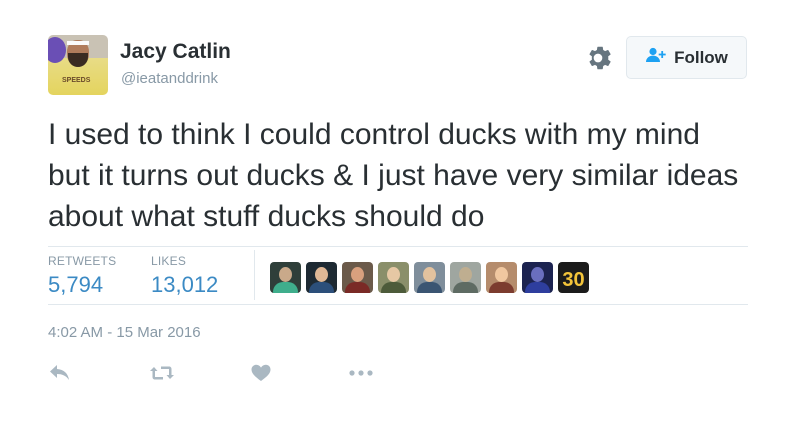 The height and width of the screenshot is (422, 796). I want to click on retweets-count: 5,794, so click(75, 285).